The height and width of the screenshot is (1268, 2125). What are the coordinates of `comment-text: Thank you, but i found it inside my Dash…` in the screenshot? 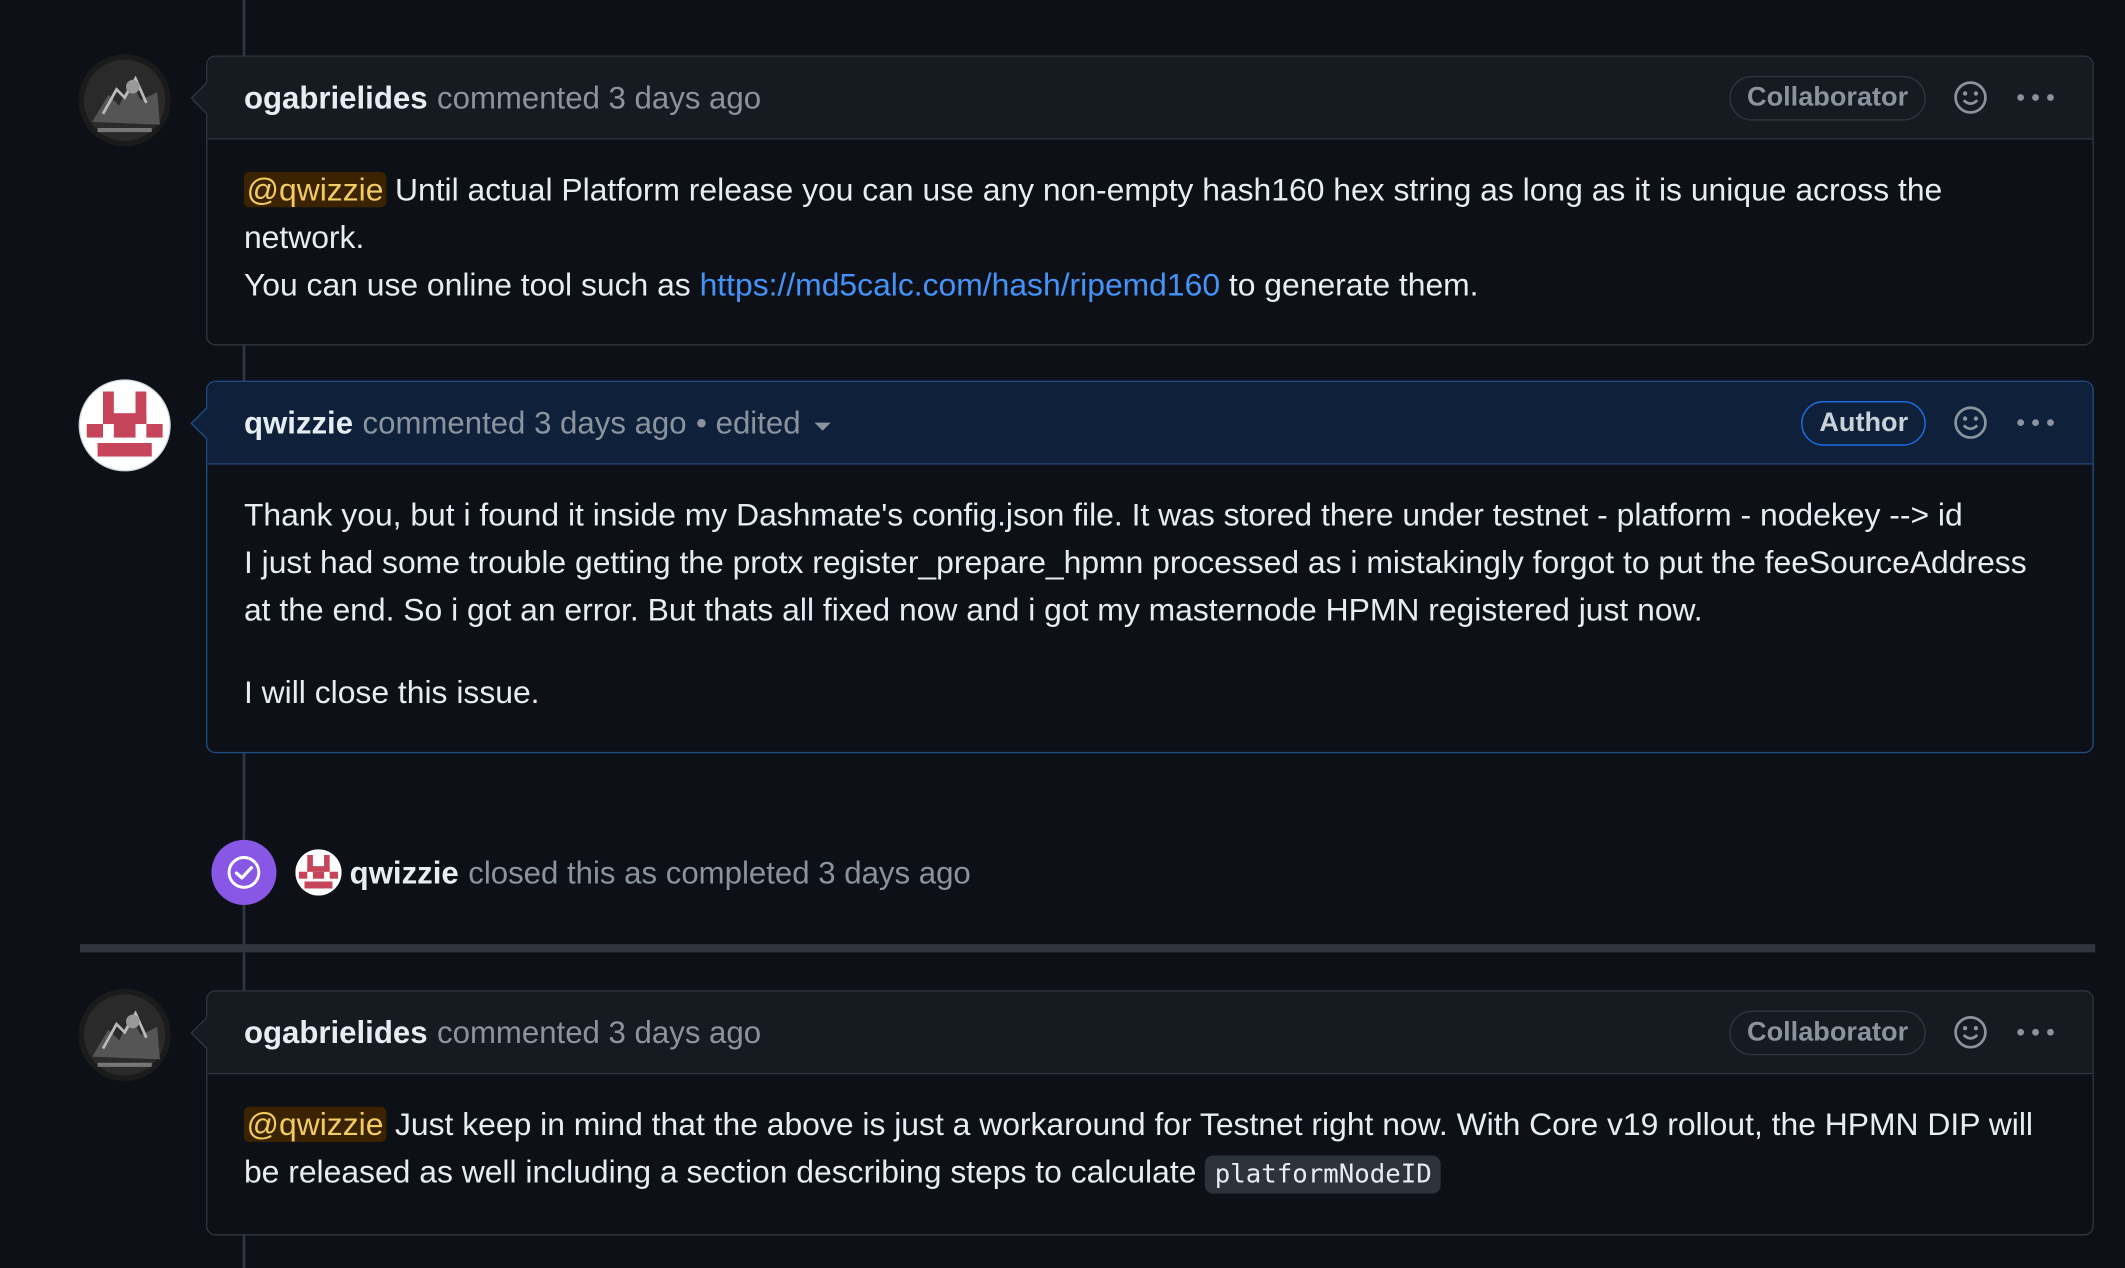 It's located at (1103, 515).